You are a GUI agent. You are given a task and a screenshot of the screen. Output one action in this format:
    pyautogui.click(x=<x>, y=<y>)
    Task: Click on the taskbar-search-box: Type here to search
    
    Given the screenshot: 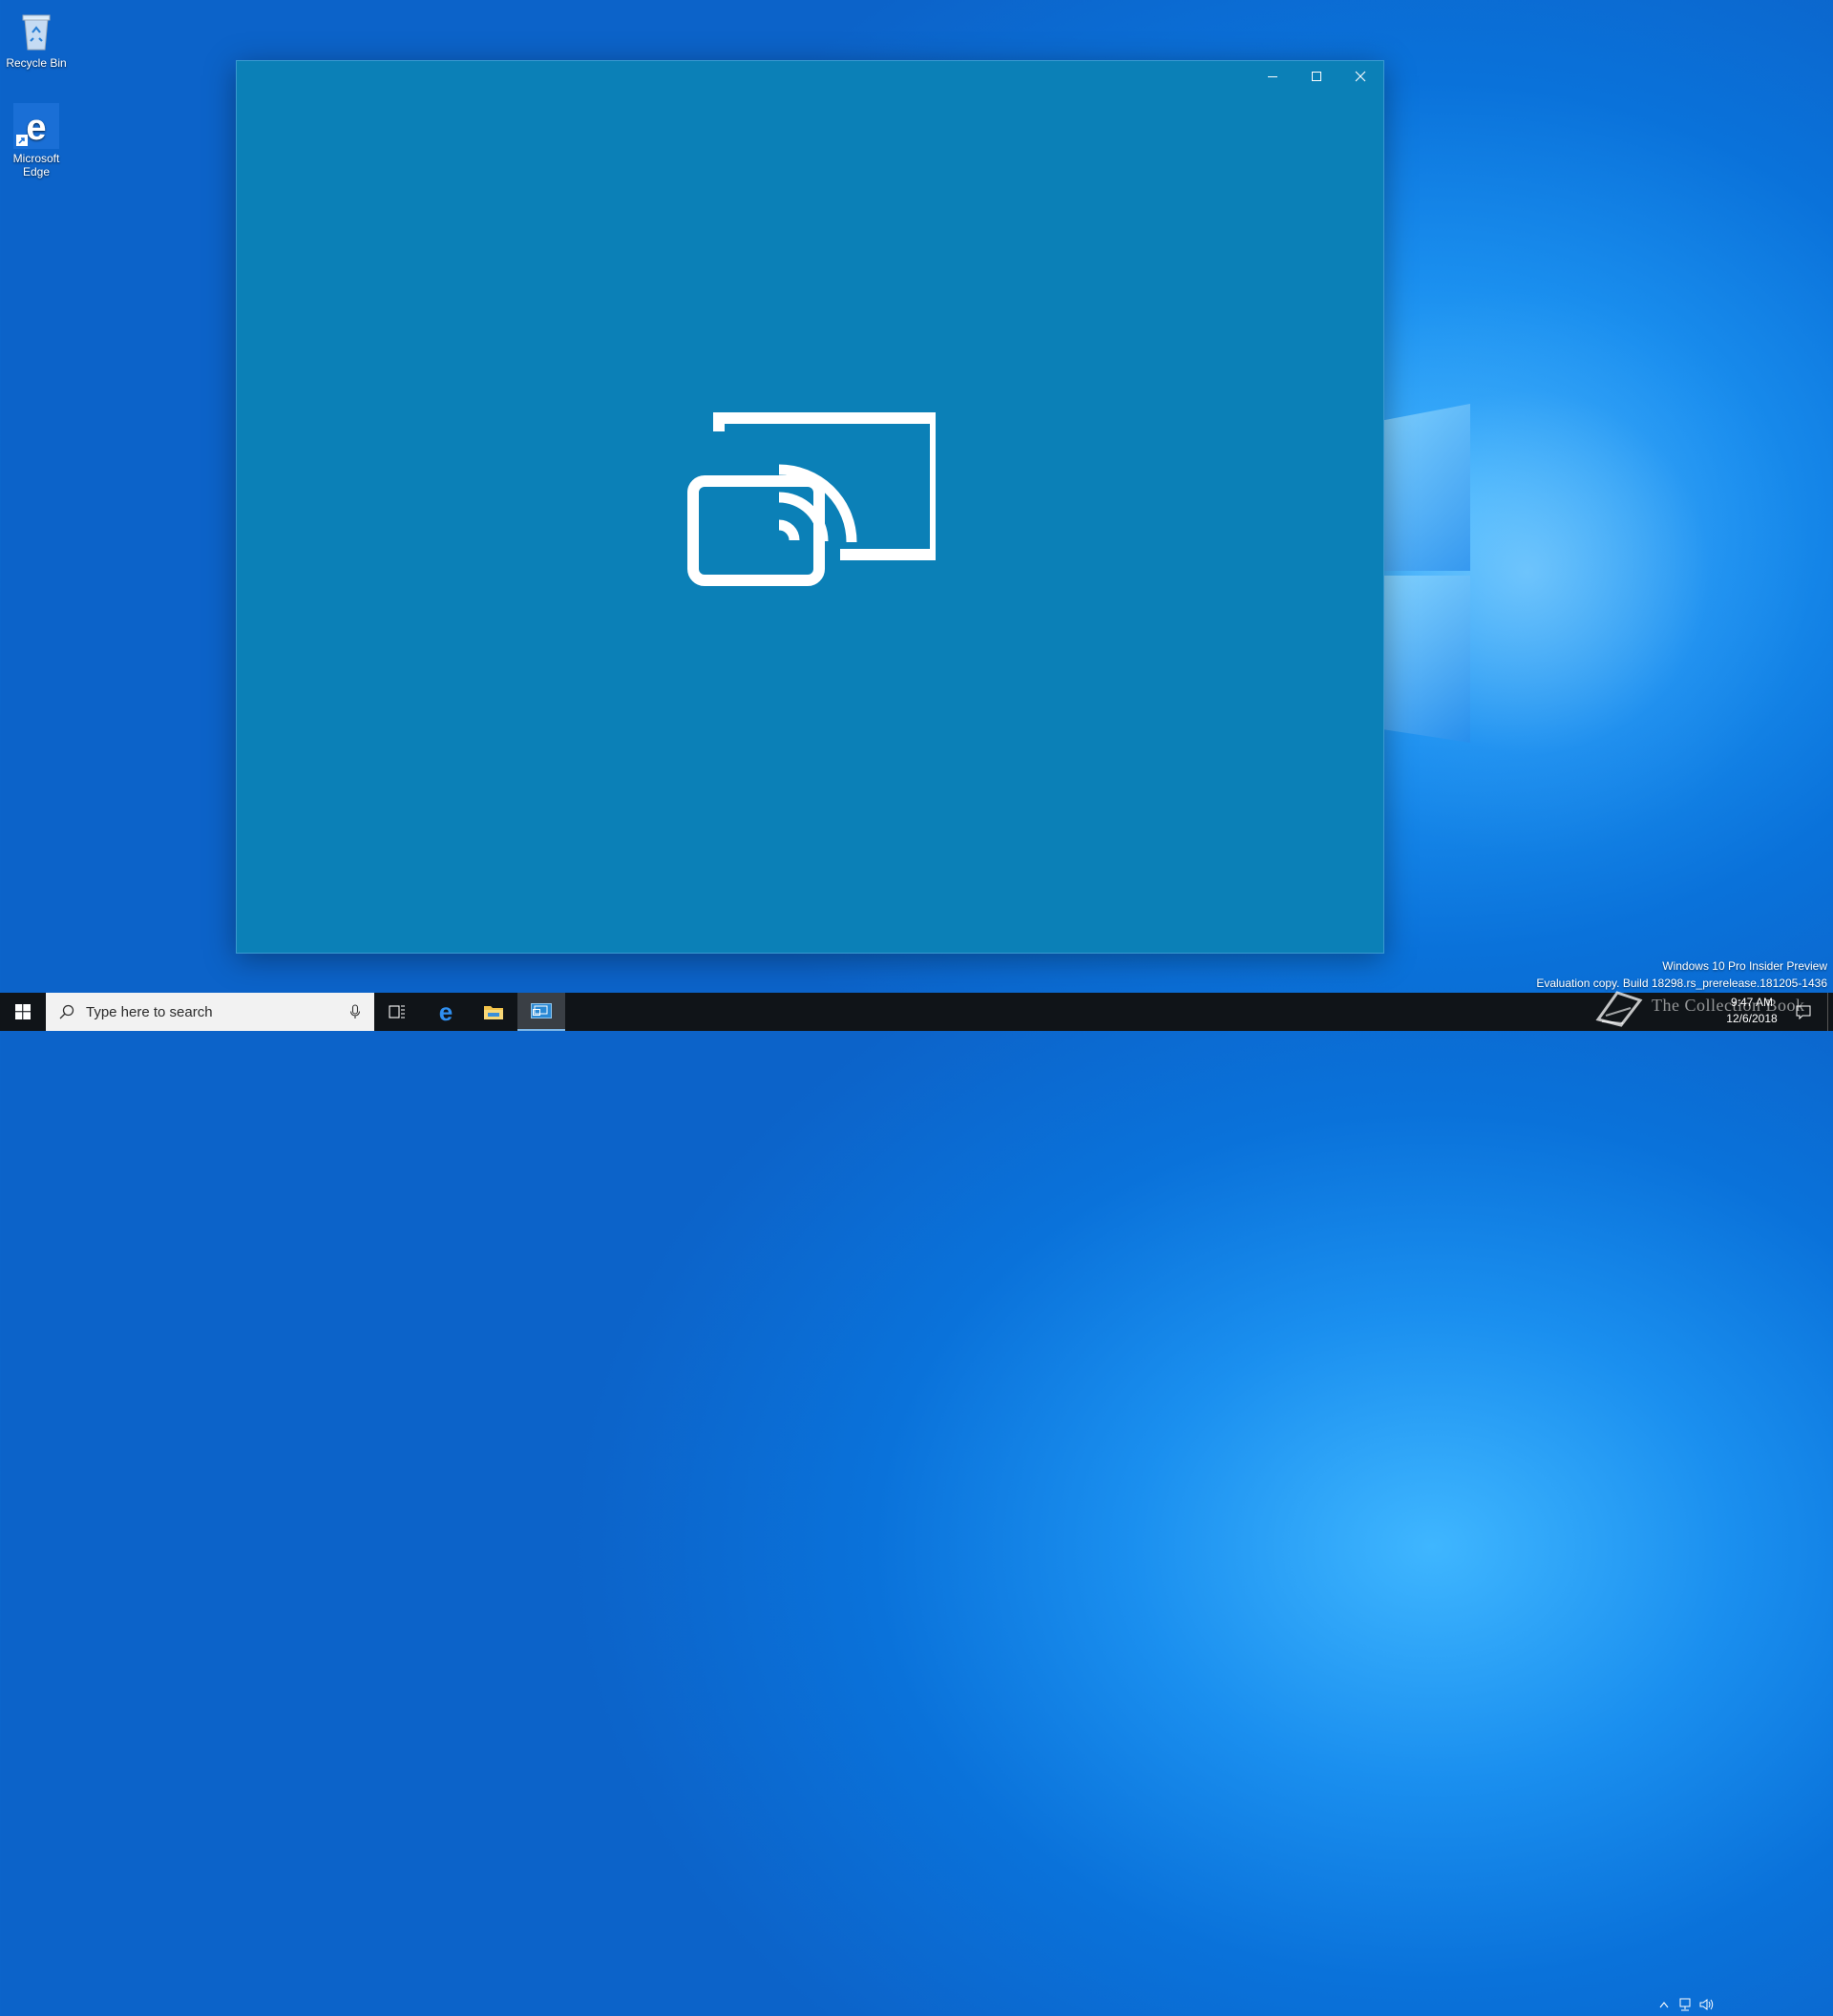 What is the action you would take?
    pyautogui.click(x=210, y=1012)
    